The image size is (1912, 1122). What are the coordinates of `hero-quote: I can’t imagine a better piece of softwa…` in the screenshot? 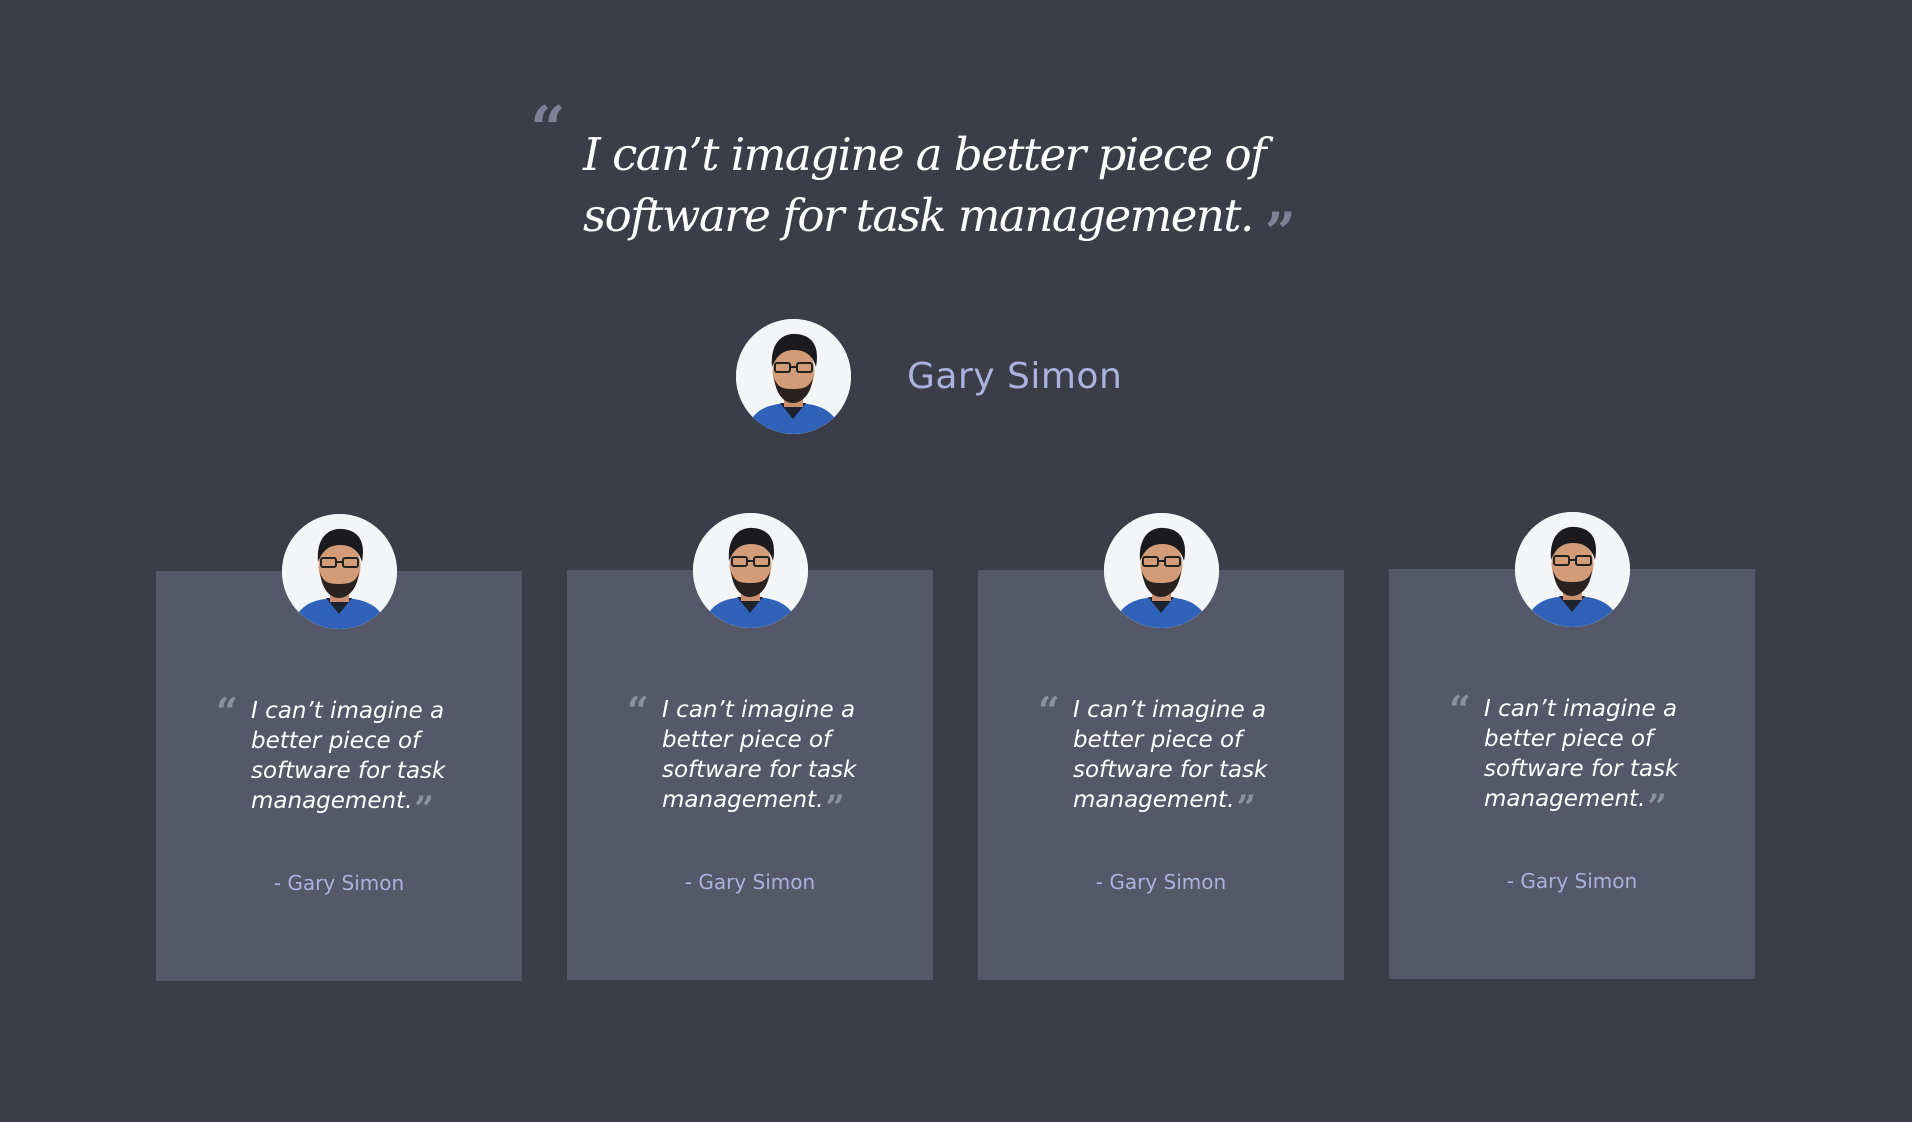 It's located at (1013, 194).